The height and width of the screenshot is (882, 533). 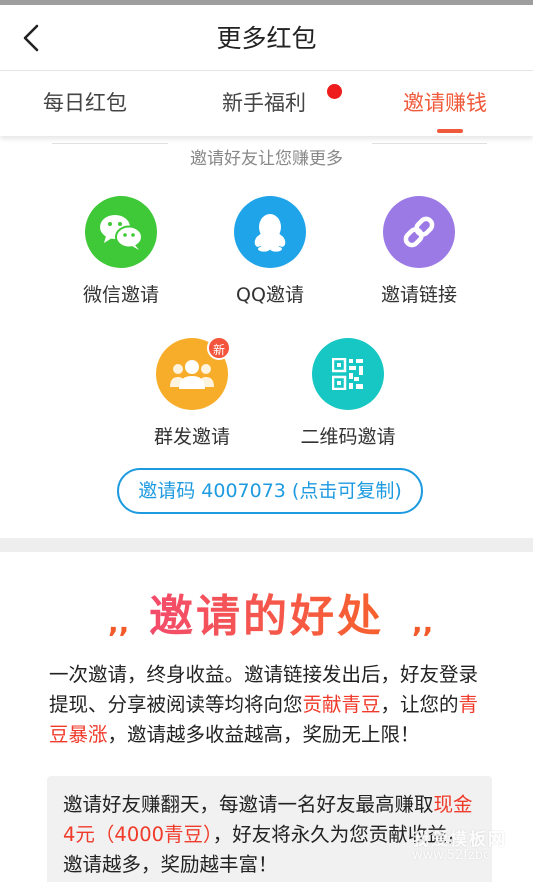 I want to click on invite-section-header: 邀请好友让您赚更多, so click(x=266, y=158).